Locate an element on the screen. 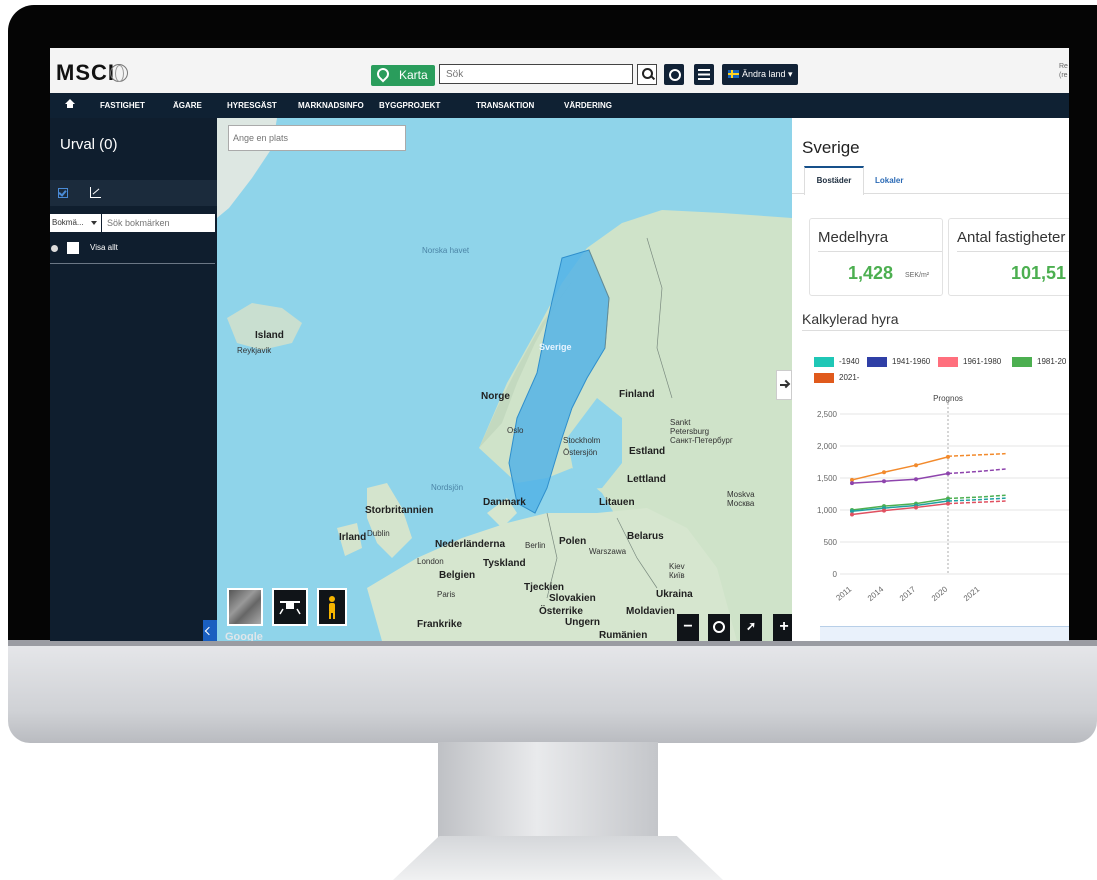  checkbox-icon is located at coordinates (63, 193).